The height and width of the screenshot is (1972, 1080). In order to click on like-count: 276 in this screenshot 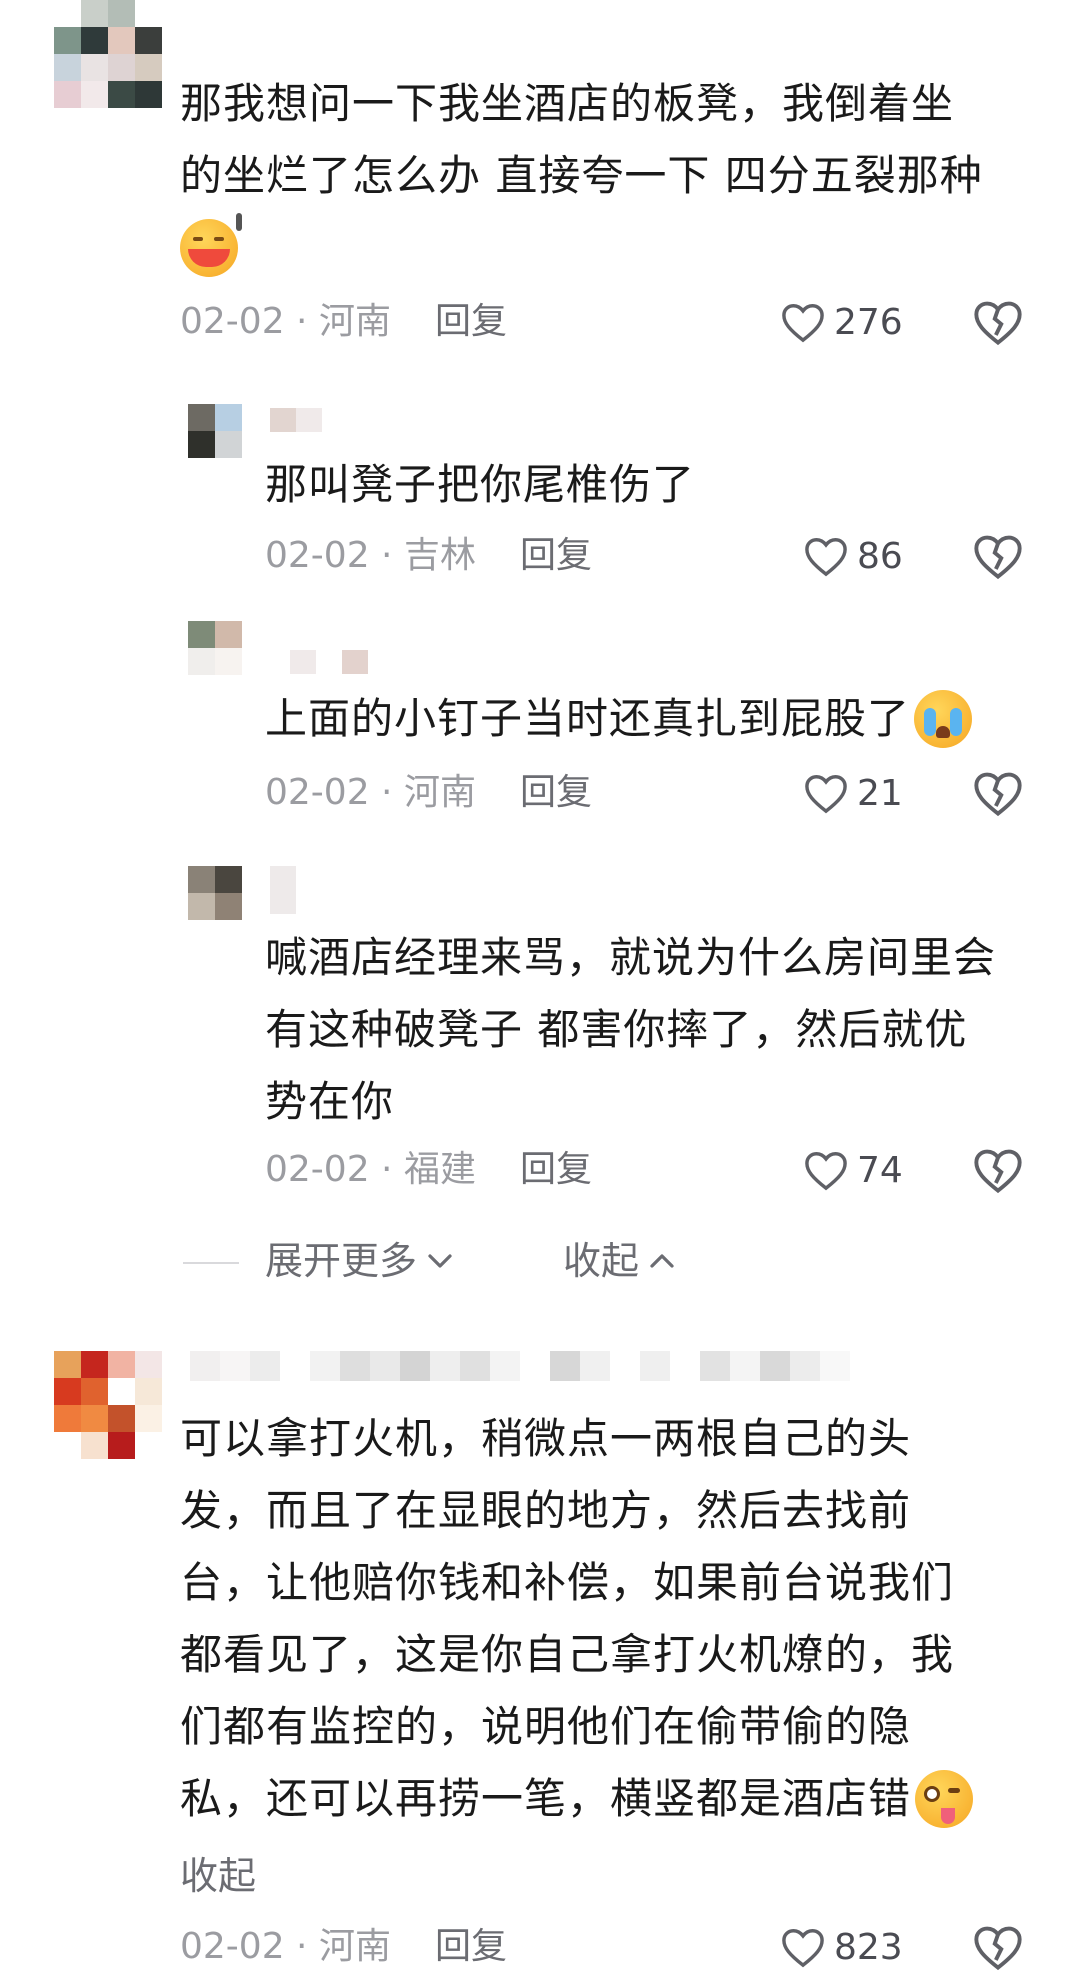, I will do `click(868, 322)`.